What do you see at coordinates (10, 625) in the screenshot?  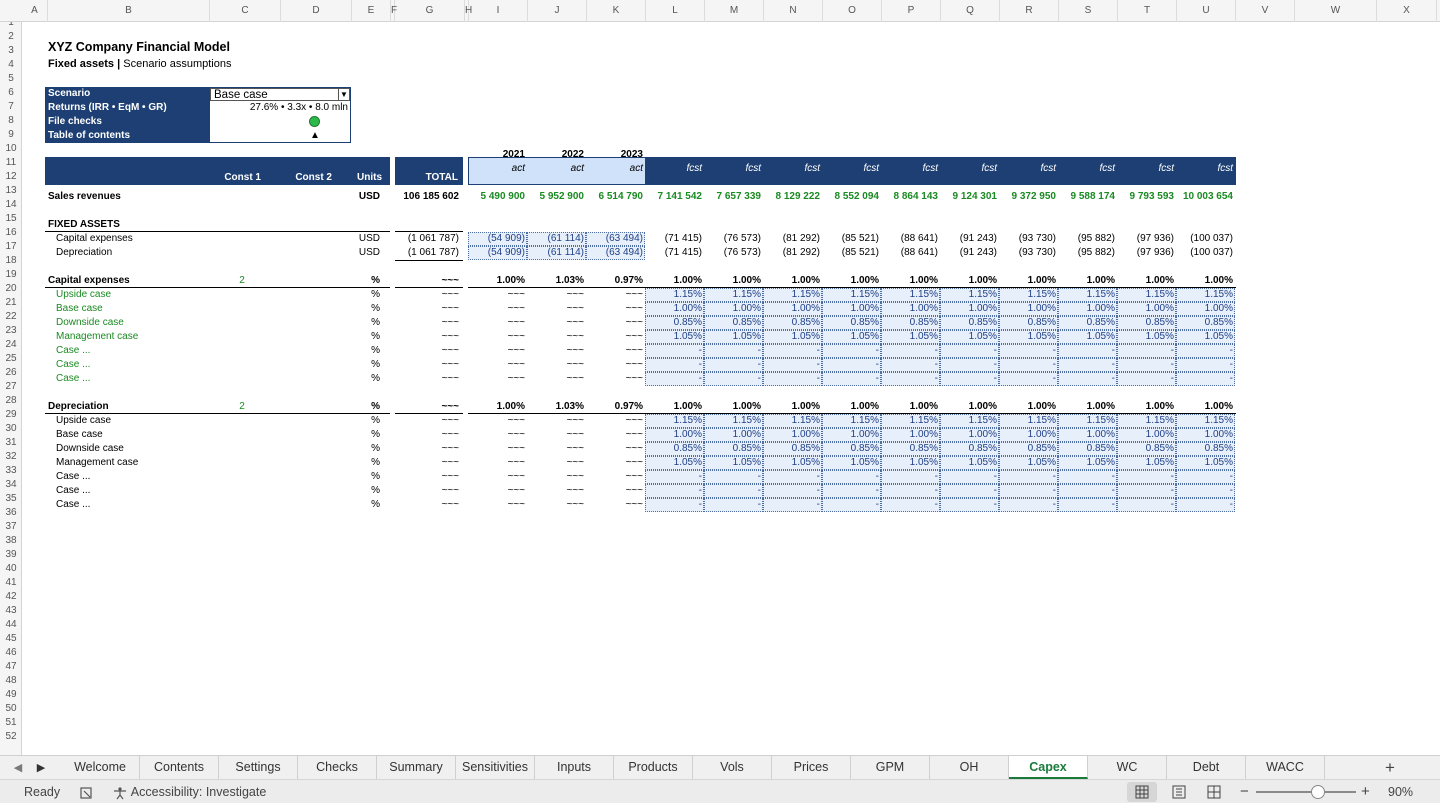 I see `row-header: 44` at bounding box center [10, 625].